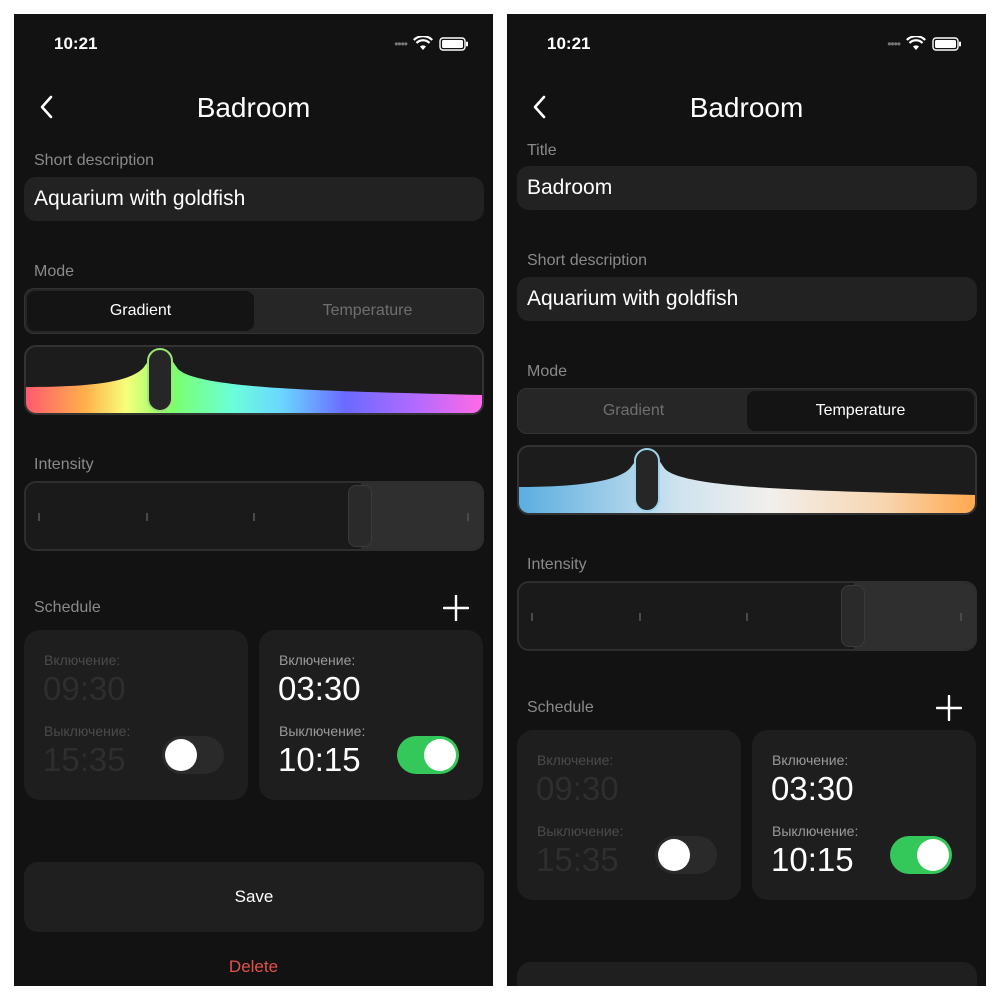 This screenshot has width=1000, height=1000. I want to click on temperature-slider-thumb, so click(647, 480).